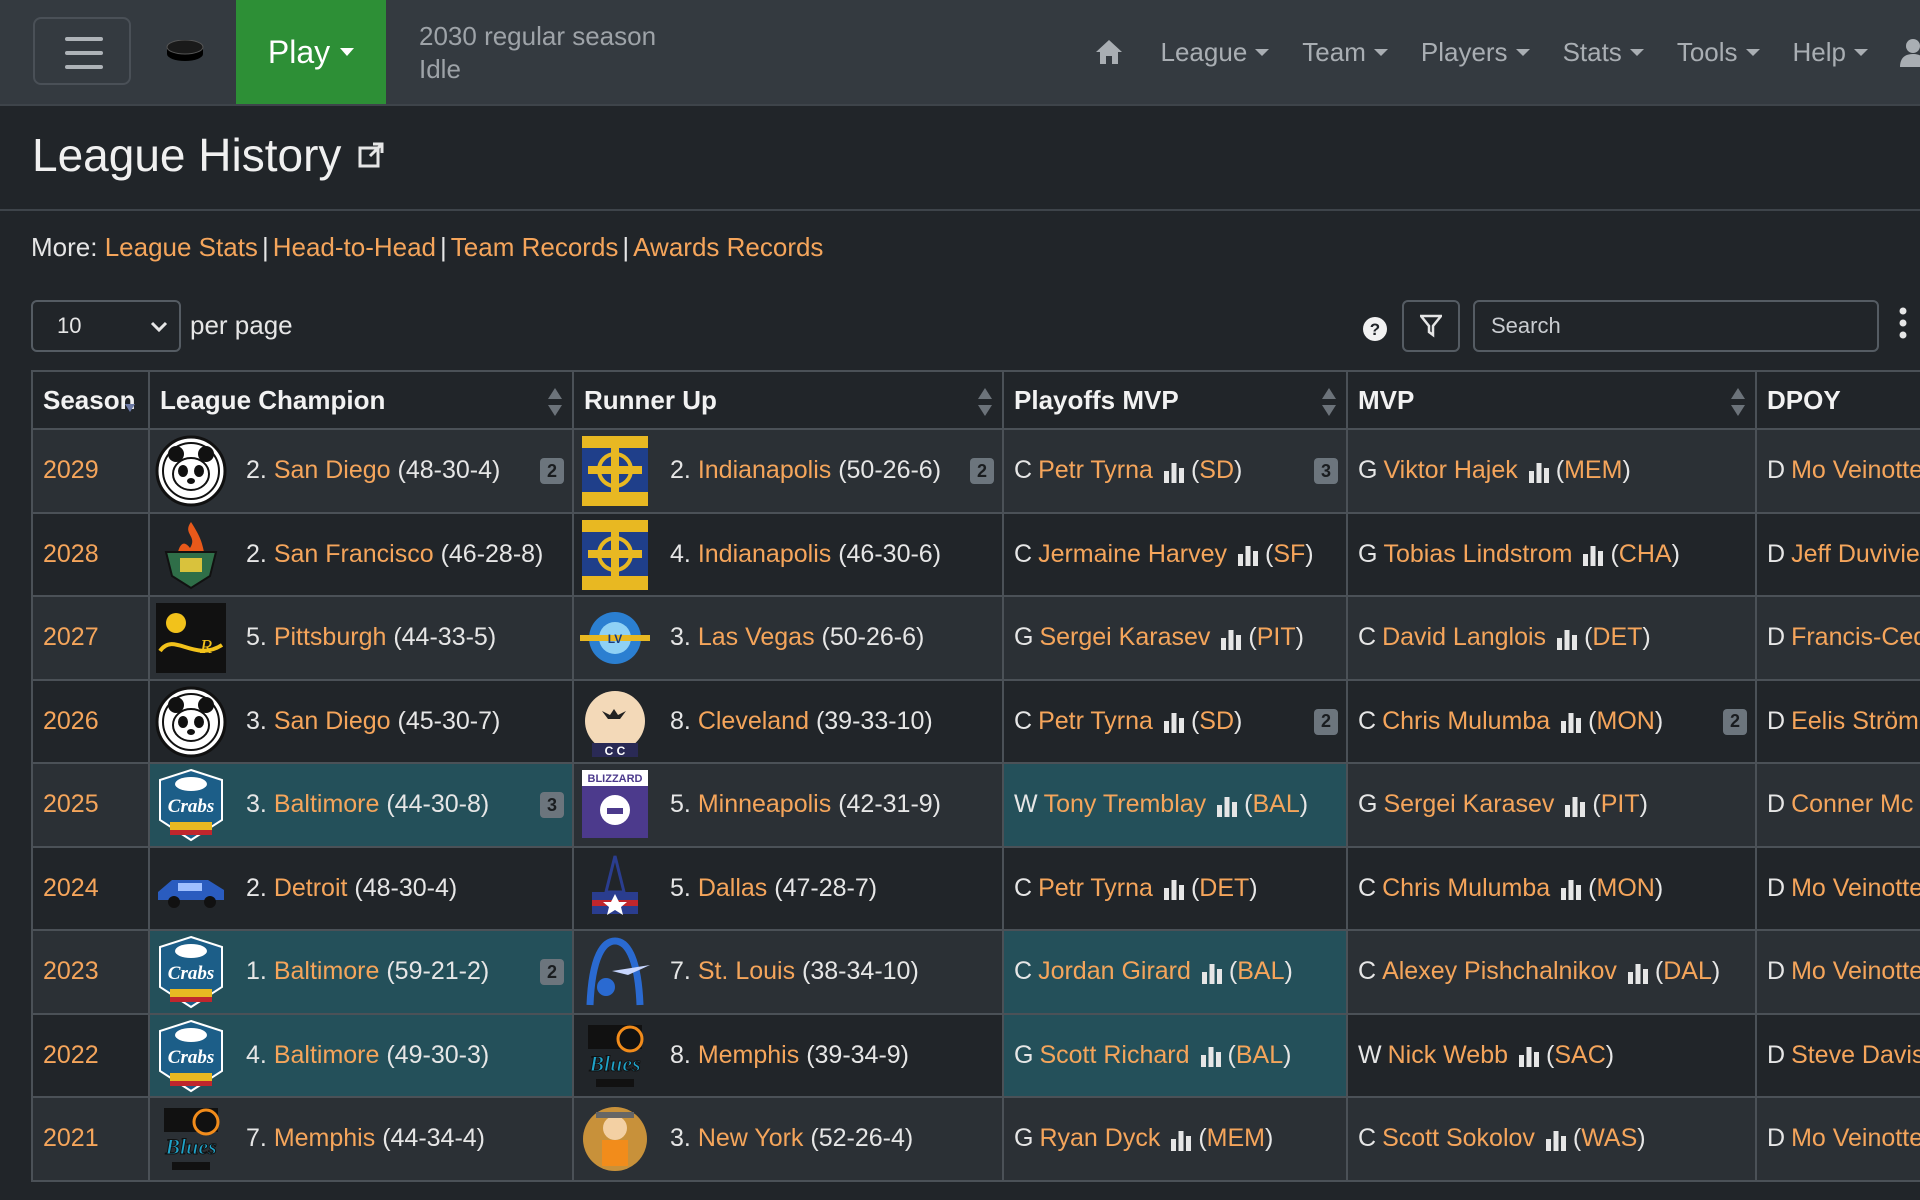 The image size is (1920, 1200). I want to click on menu-toggle-button, so click(82, 51).